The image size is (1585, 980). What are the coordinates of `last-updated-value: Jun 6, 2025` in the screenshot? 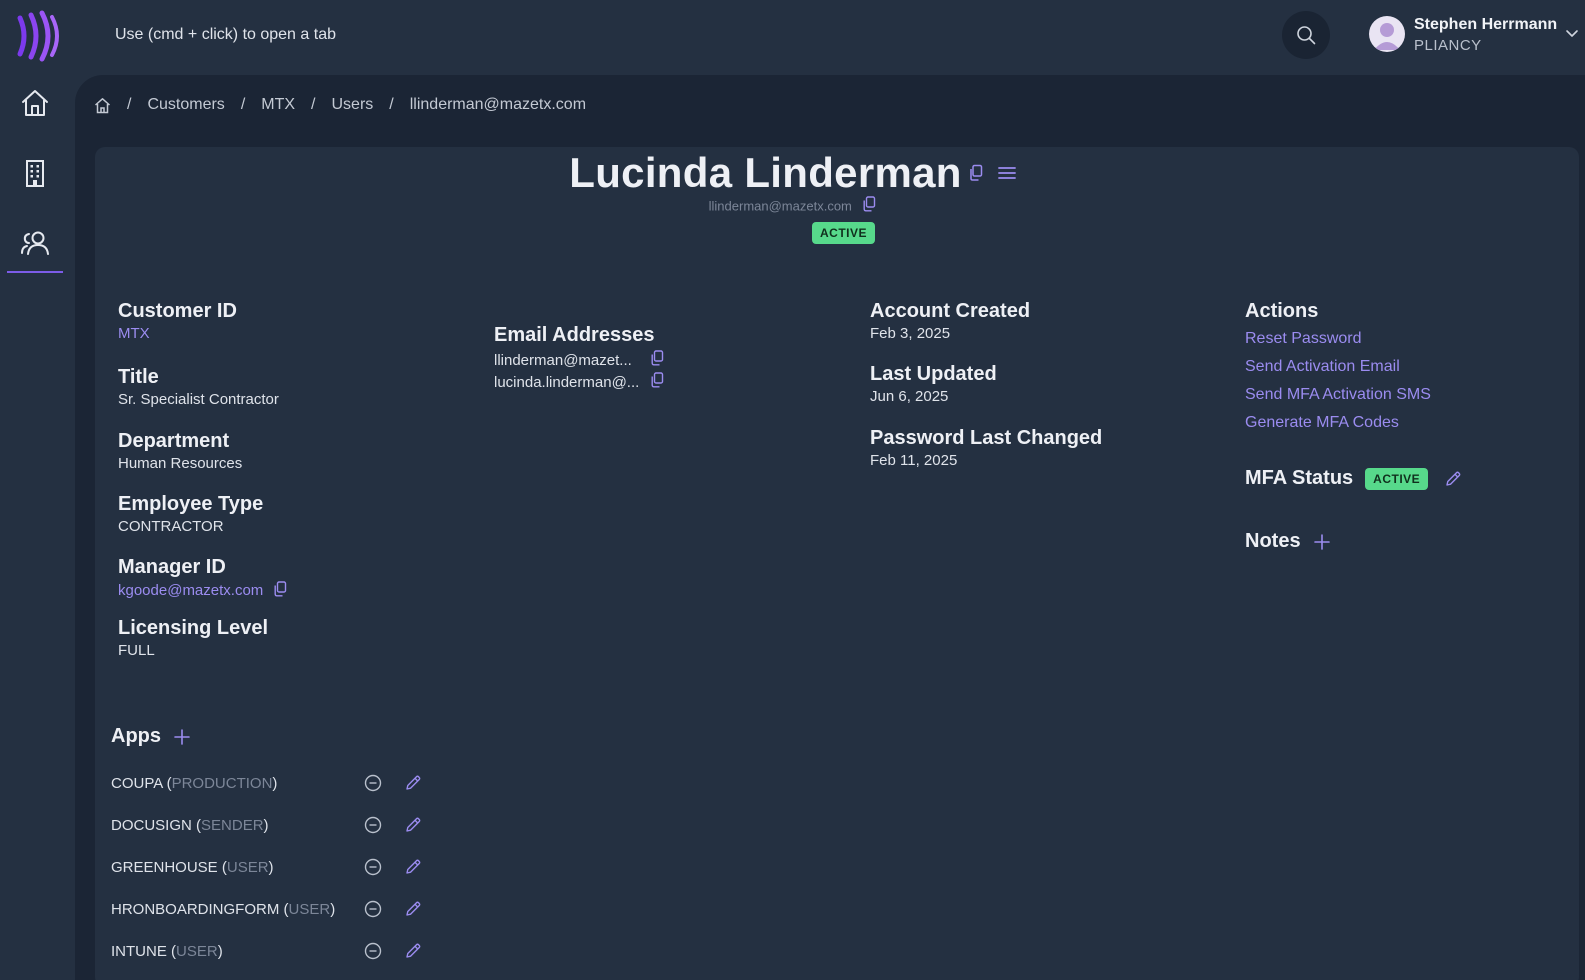 It's located at (909, 396).